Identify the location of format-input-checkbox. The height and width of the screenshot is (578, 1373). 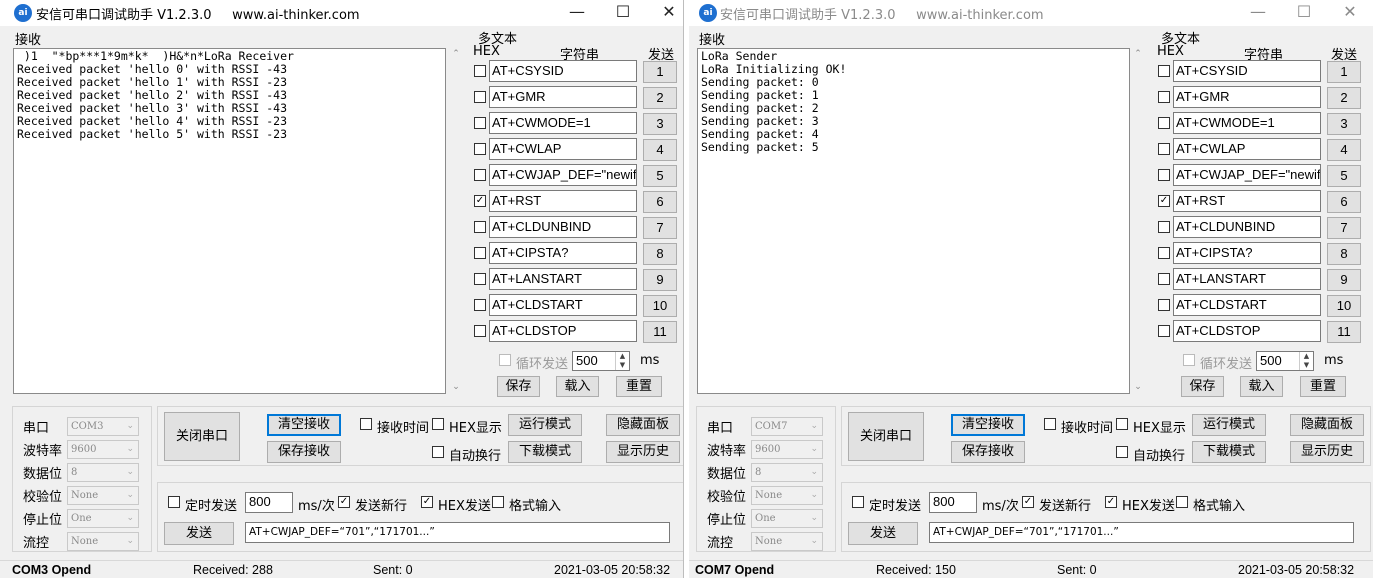
(498, 502).